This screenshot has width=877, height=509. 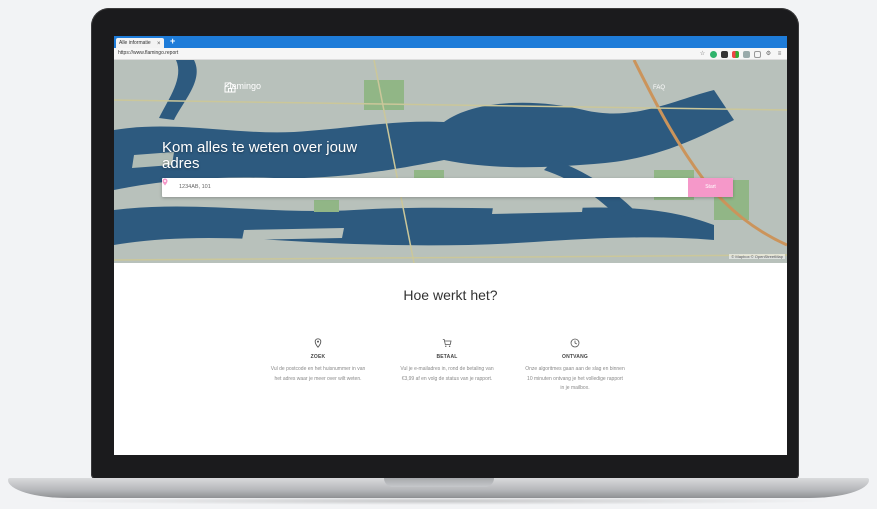 I want to click on house-icon, so click(x=230, y=87).